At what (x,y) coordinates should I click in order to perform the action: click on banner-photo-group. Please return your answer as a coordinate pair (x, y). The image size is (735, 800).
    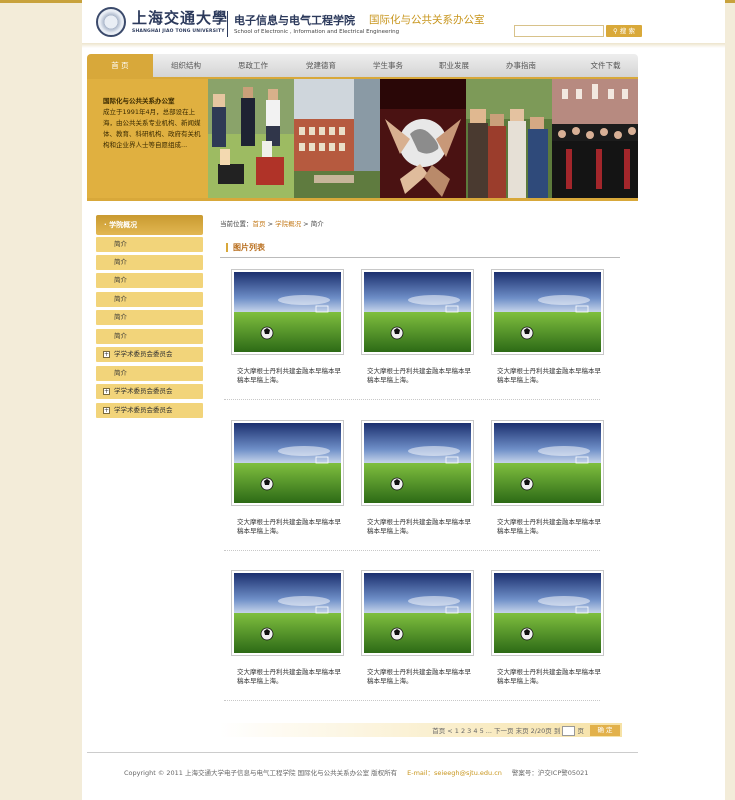
    Looking at the image, I should click on (509, 138).